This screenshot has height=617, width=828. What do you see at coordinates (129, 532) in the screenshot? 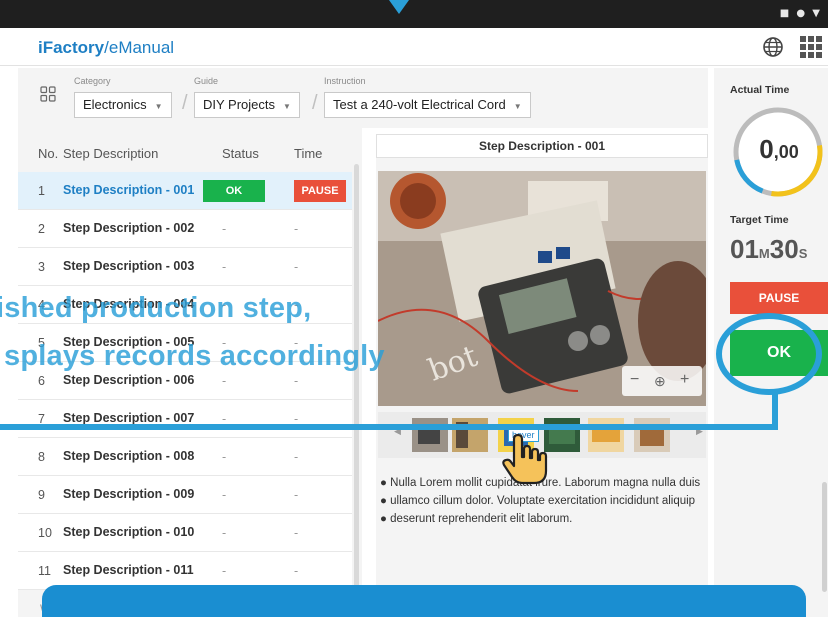
I see `row-desc: Step Description - 010` at bounding box center [129, 532].